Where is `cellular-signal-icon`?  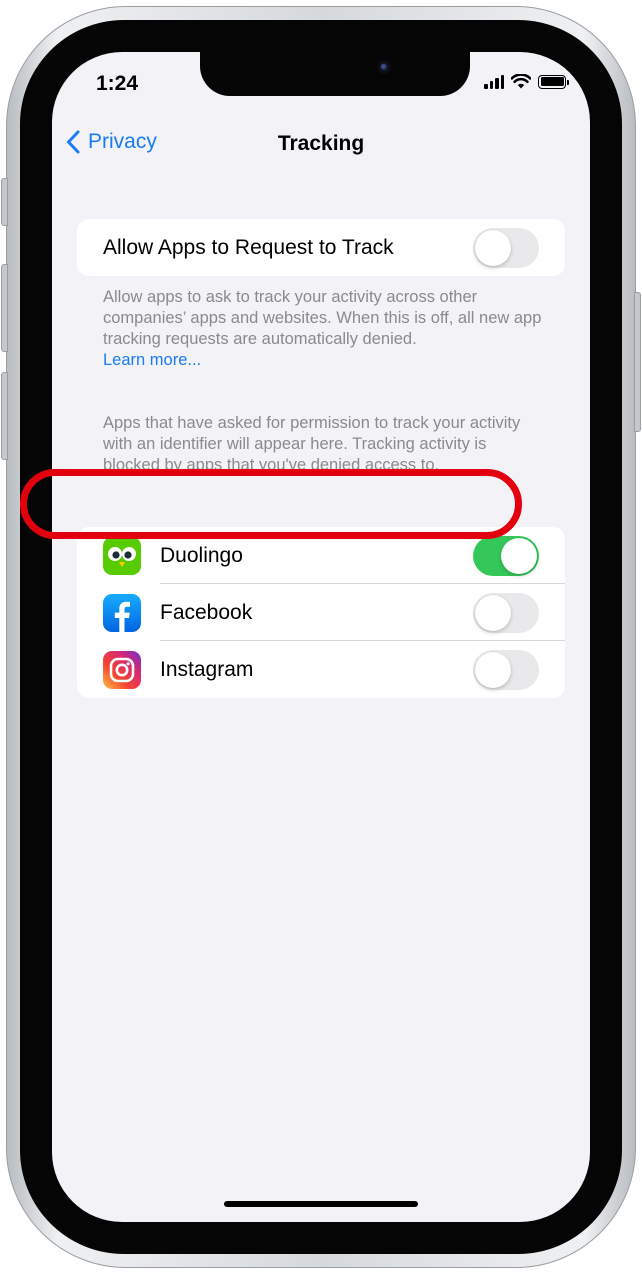 cellular-signal-icon is located at coordinates (494, 81).